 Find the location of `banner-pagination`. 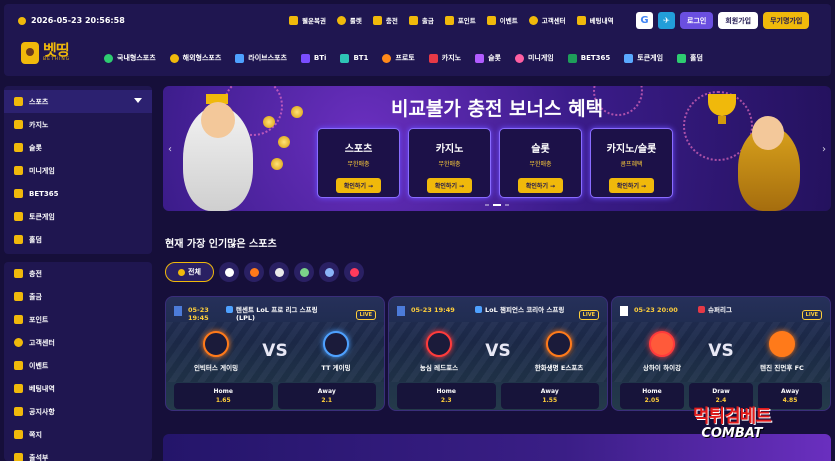

banner-pagination is located at coordinates (497, 205).